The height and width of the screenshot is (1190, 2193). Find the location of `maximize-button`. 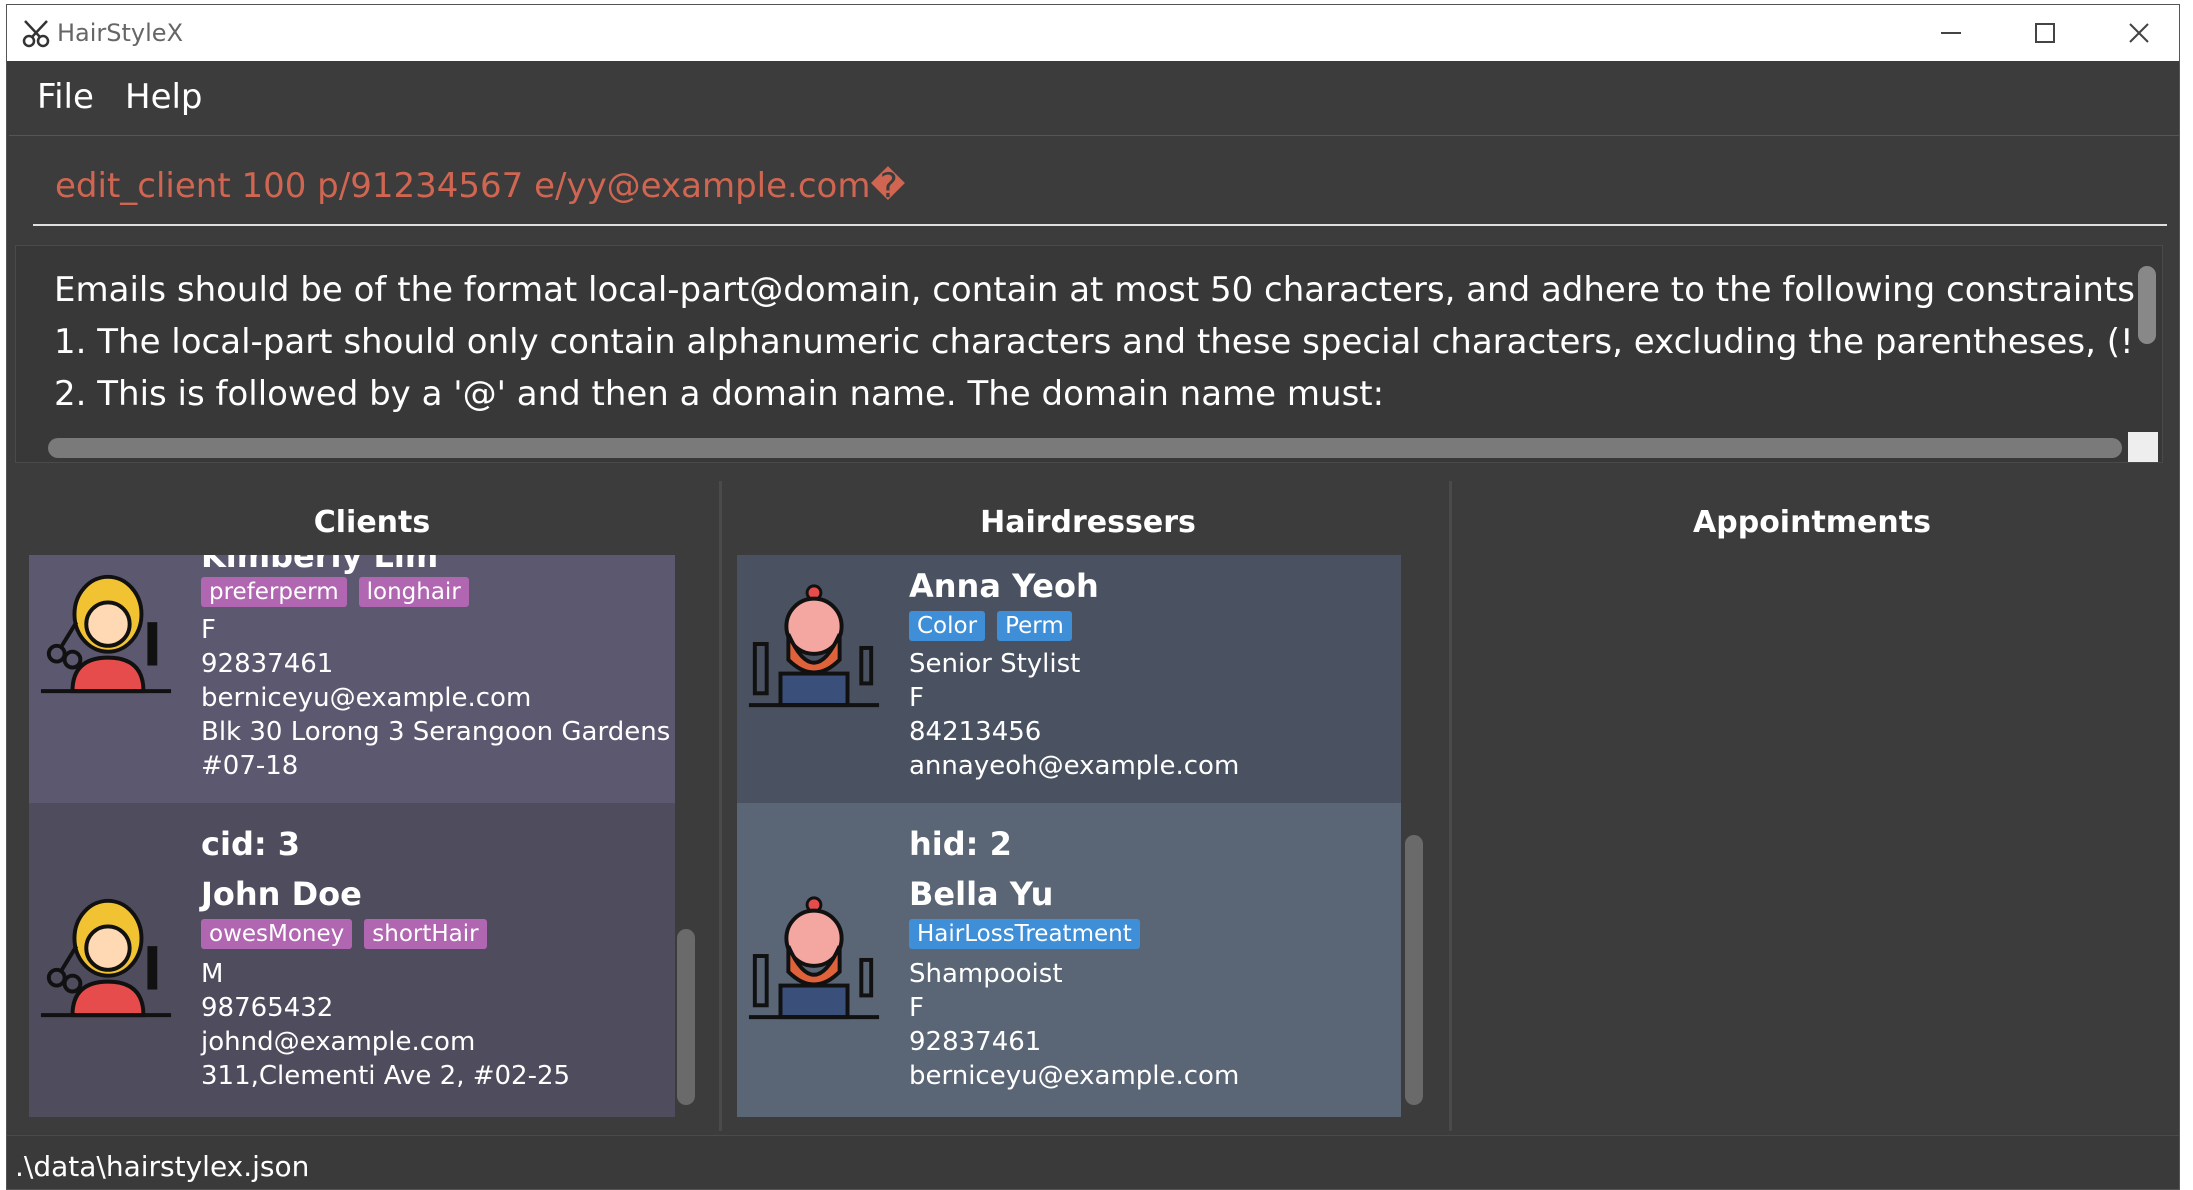

maximize-button is located at coordinates (2045, 33).